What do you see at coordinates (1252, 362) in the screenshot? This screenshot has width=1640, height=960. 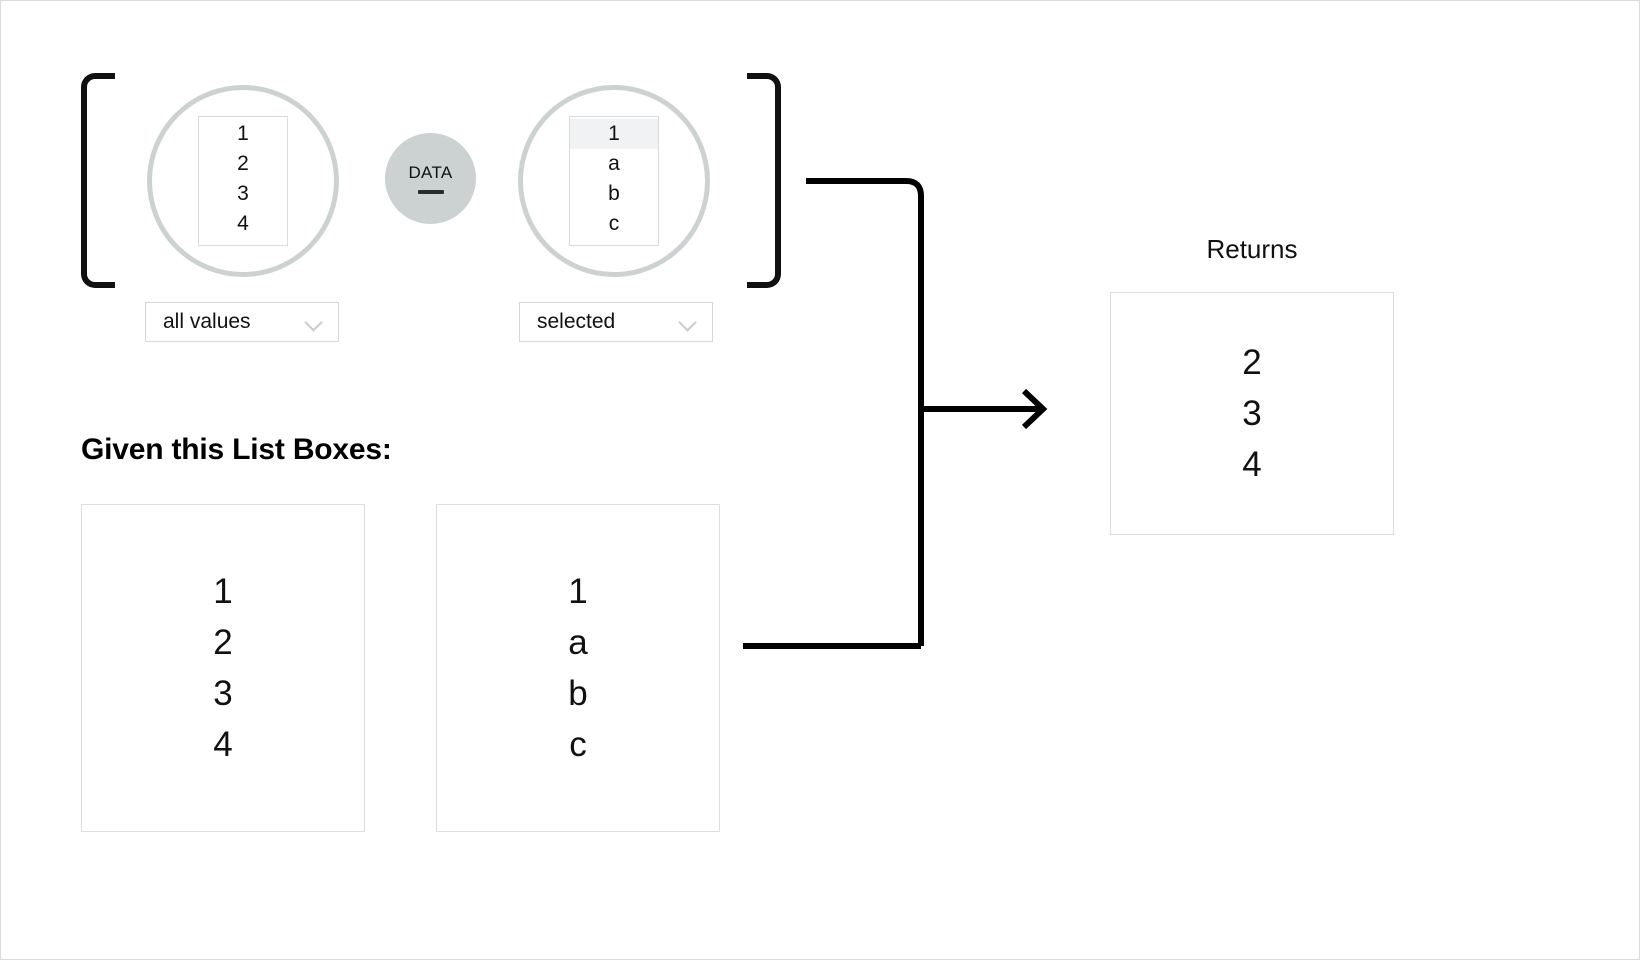 I see `returns-item: 2` at bounding box center [1252, 362].